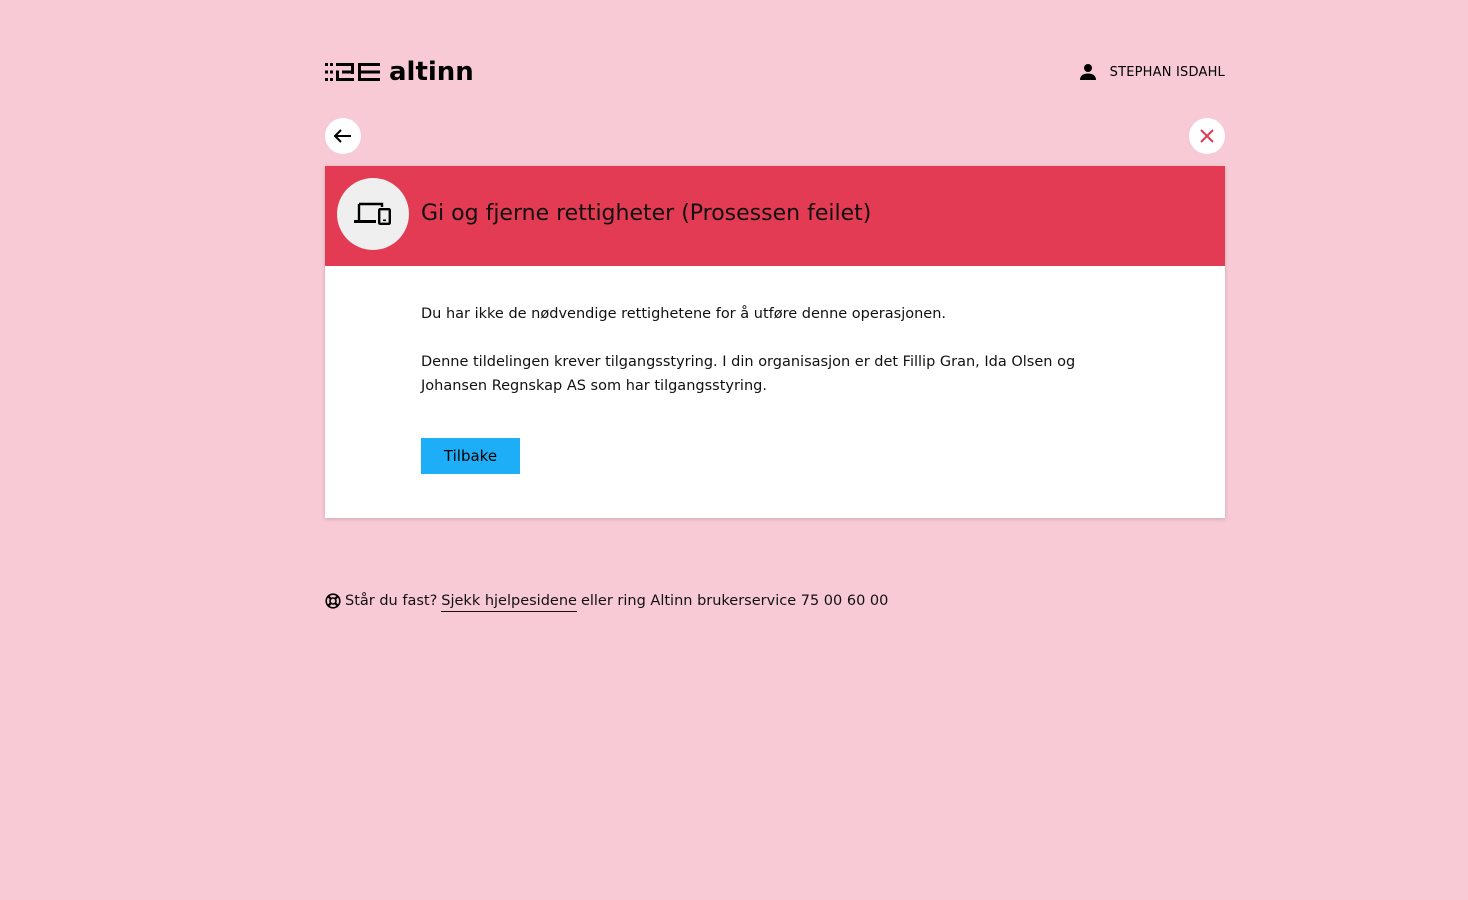 This screenshot has height=900, width=1468. What do you see at coordinates (333, 601) in the screenshot?
I see `lifebuoy-icon` at bounding box center [333, 601].